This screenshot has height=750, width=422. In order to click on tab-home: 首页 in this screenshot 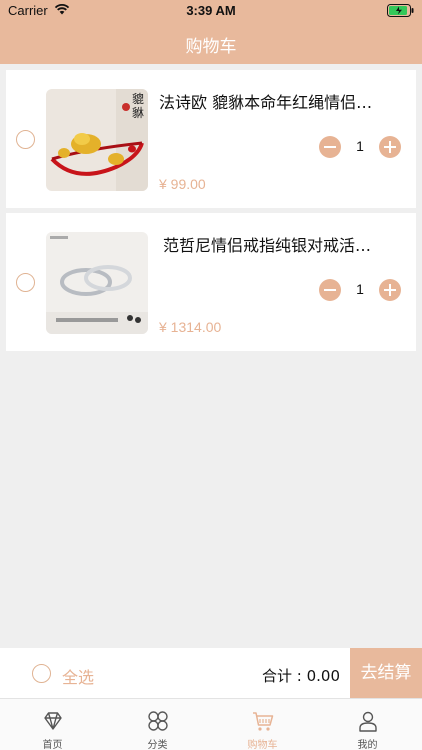, I will do `click(52, 724)`.